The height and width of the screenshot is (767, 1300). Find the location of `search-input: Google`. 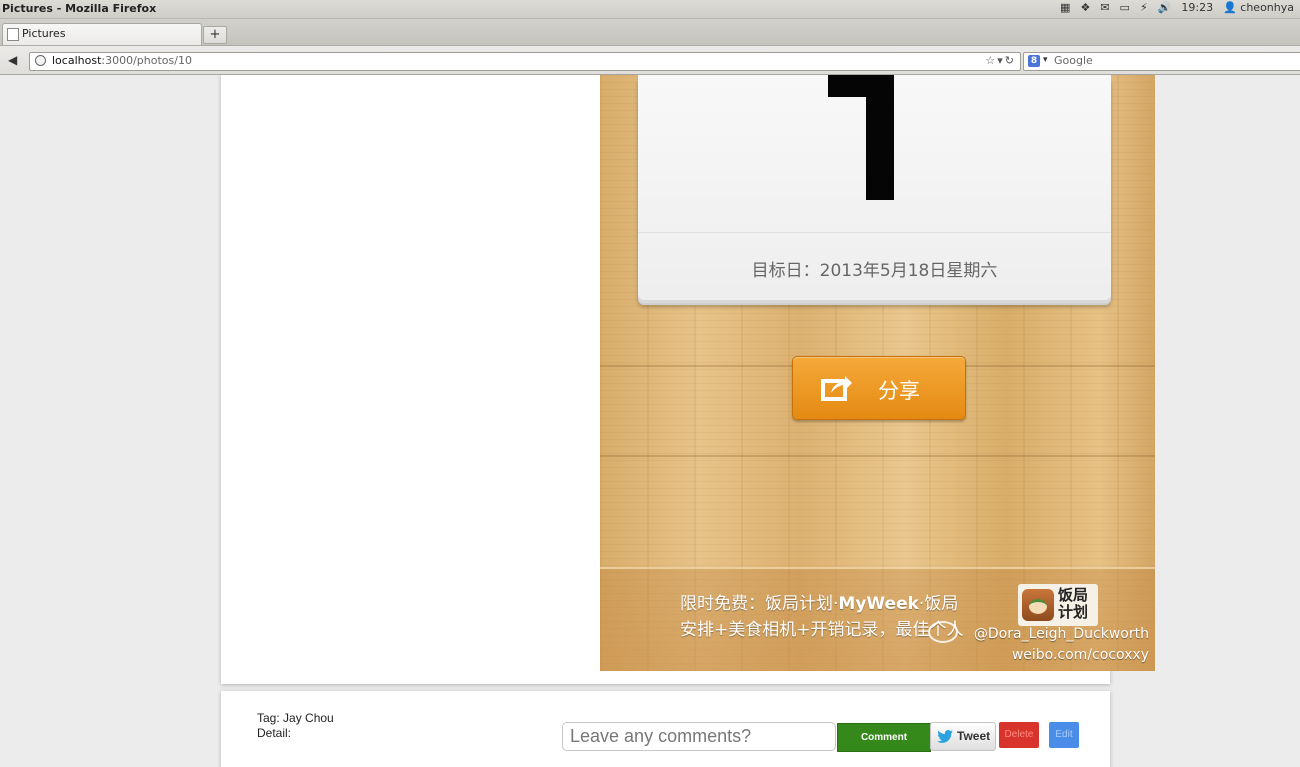

search-input: Google is located at coordinates (1073, 60).